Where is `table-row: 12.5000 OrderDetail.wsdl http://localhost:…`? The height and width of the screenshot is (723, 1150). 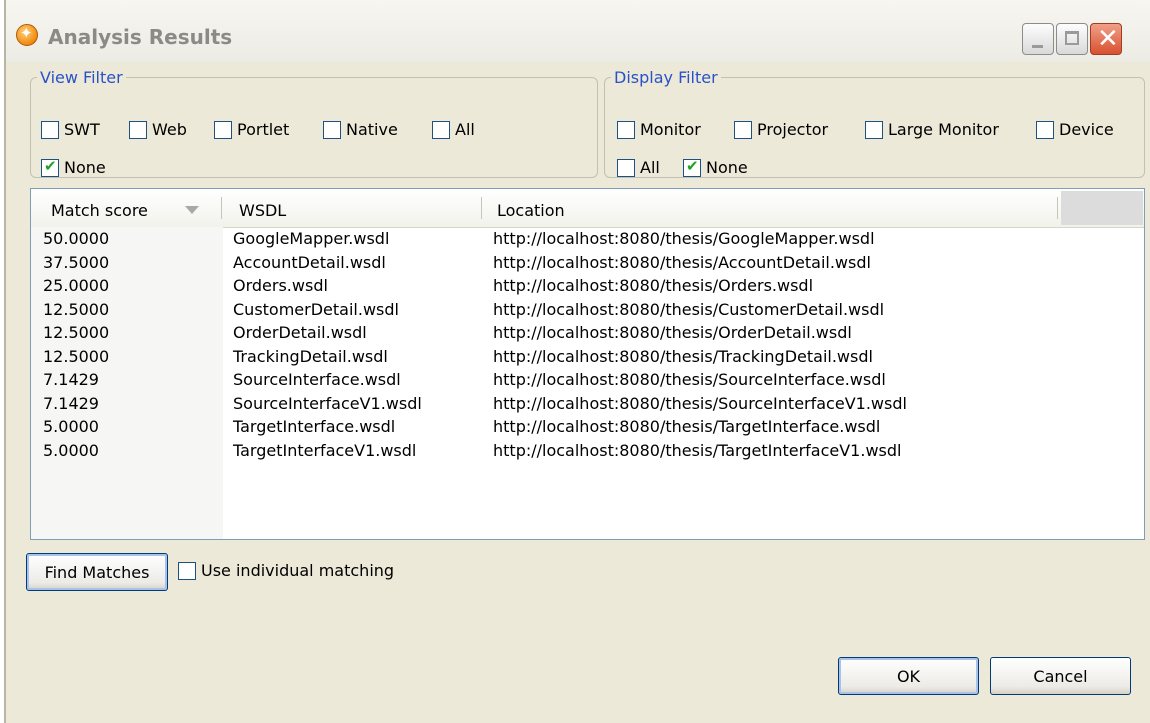 table-row: 12.5000 OrderDetail.wsdl http://localhost:… is located at coordinates (587, 334).